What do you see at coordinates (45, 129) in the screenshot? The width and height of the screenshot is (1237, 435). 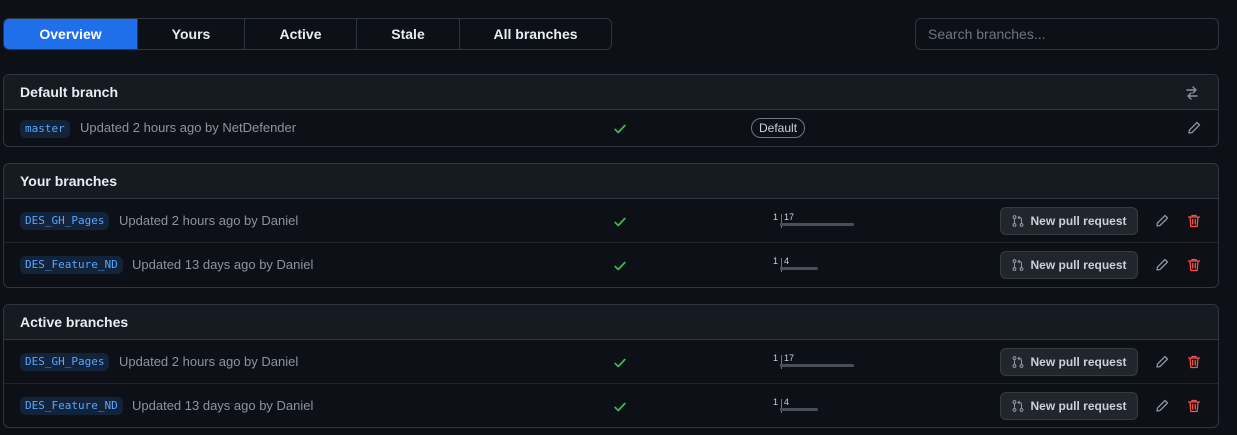 I see `branch-name: master` at bounding box center [45, 129].